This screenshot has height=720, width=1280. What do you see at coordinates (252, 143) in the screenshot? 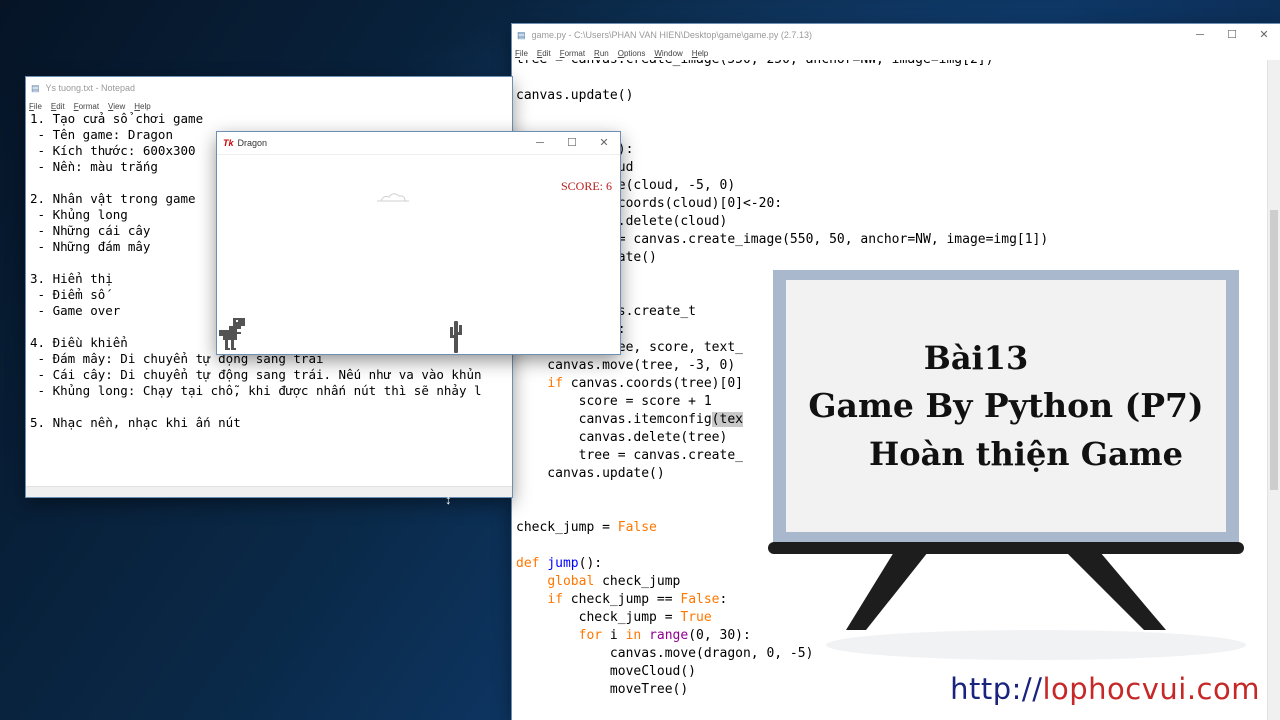
I see `dragon-title: Dragon` at bounding box center [252, 143].